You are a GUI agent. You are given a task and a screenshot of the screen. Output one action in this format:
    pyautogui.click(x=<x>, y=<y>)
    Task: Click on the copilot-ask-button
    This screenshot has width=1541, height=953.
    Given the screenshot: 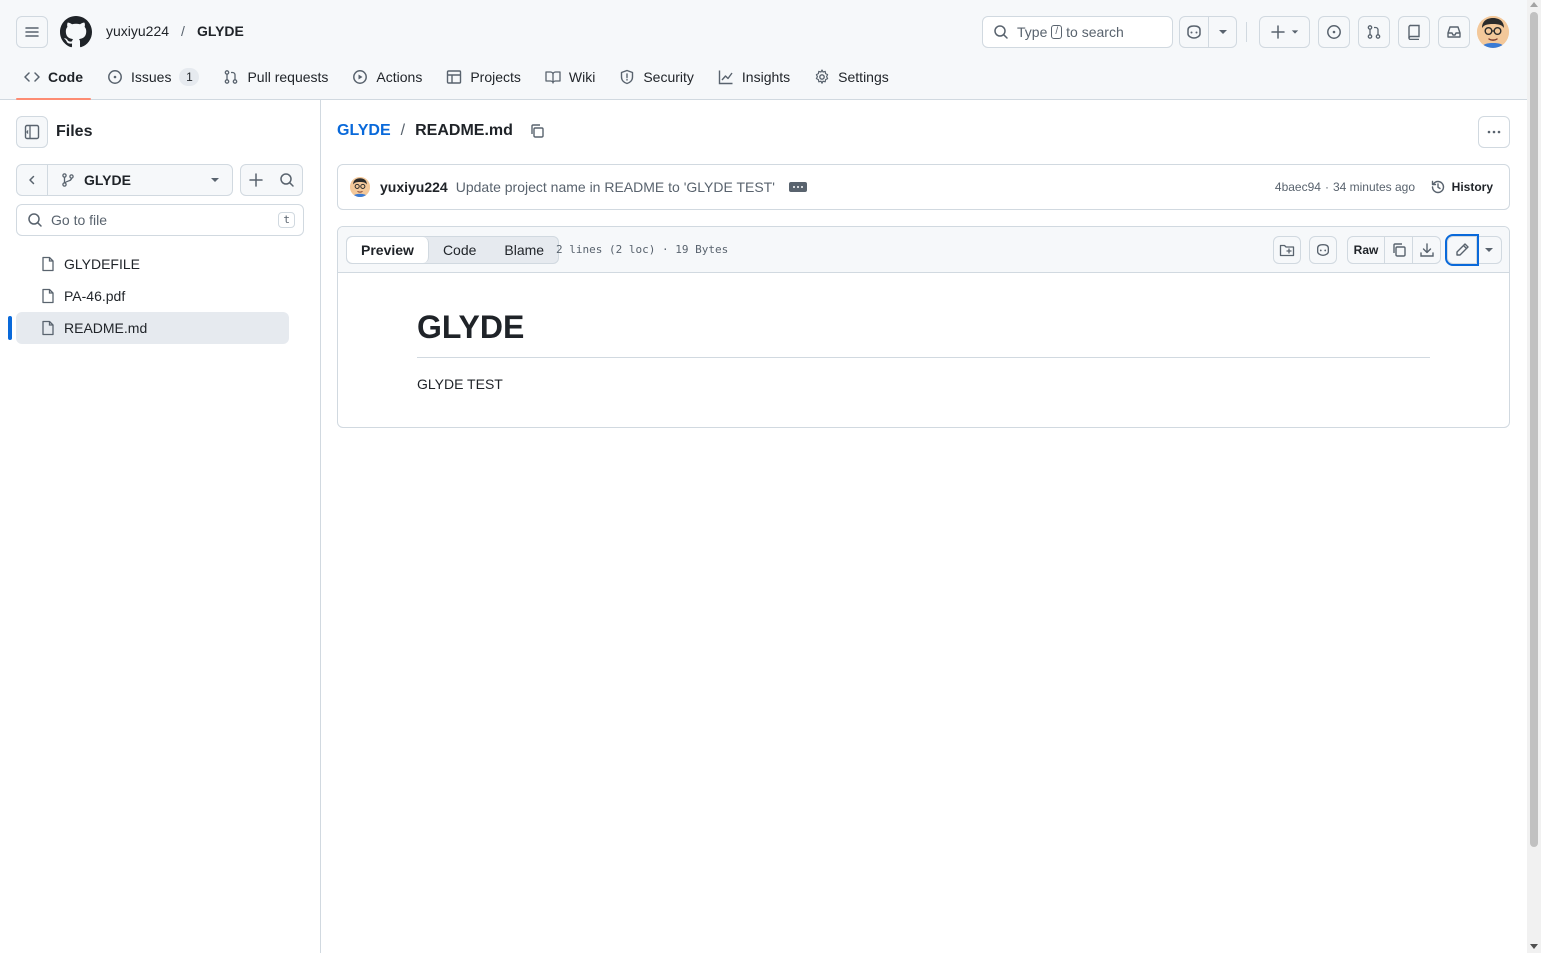 What is the action you would take?
    pyautogui.click(x=1323, y=250)
    